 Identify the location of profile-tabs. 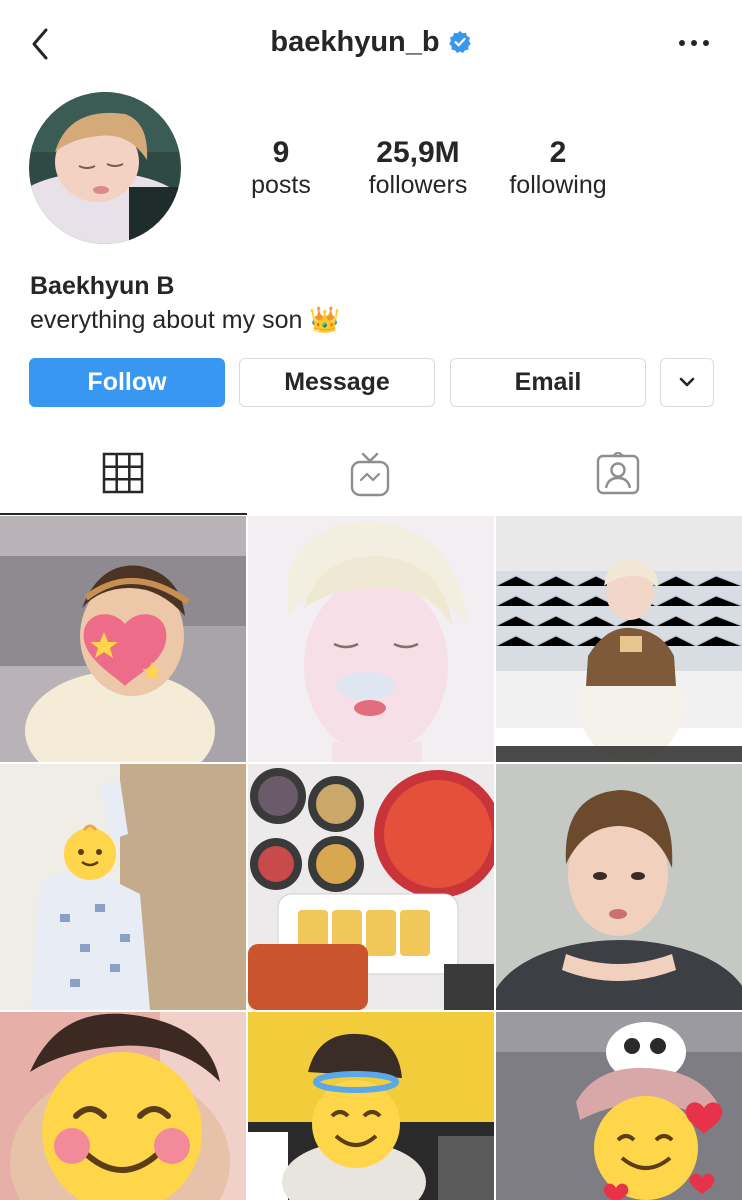
(371, 477).